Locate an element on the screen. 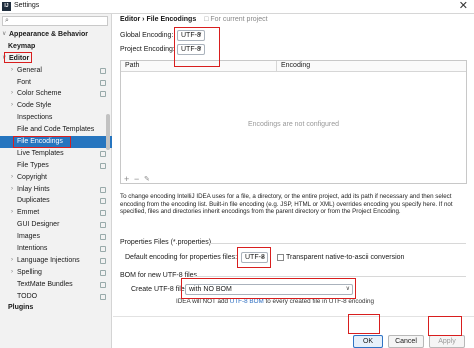  close-icon: ✕ is located at coordinates (463, 6).